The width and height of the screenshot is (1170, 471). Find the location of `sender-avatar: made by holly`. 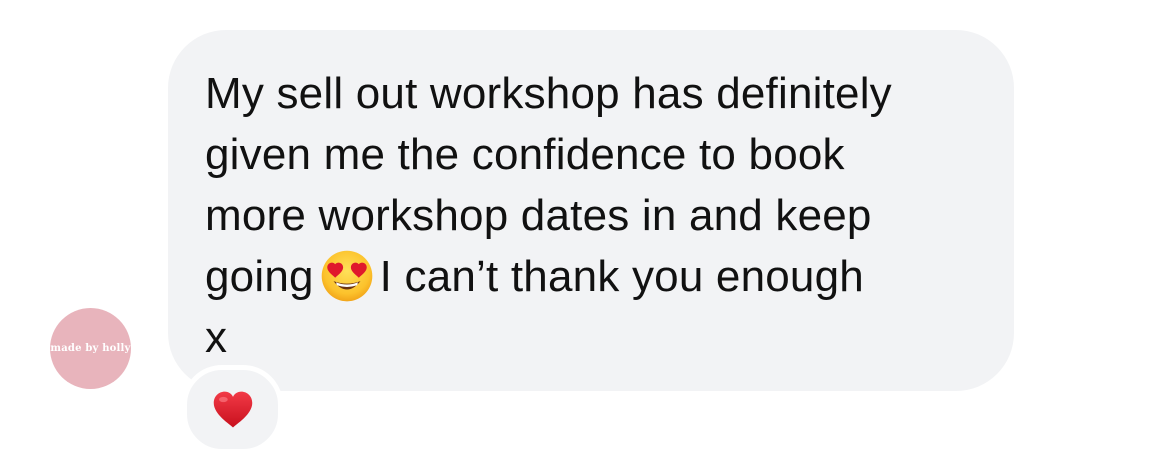

sender-avatar: made by holly is located at coordinates (90, 348).